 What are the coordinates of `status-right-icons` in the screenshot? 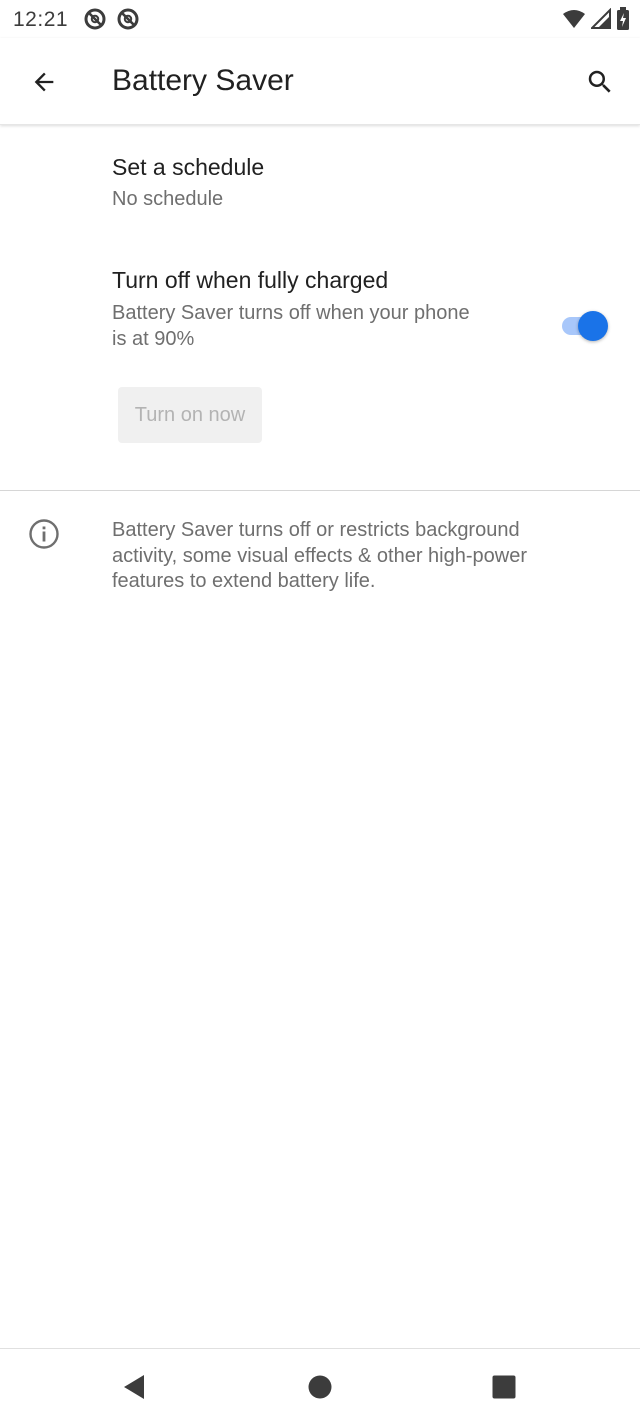 It's located at (596, 21).